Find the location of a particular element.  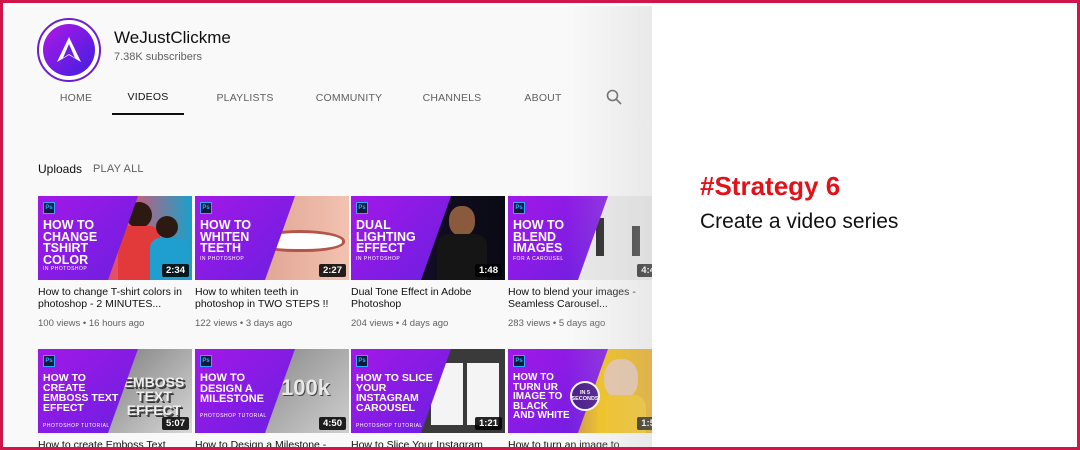

thumbnail-text: How to change Tshirt color is located at coordinates (70, 242).